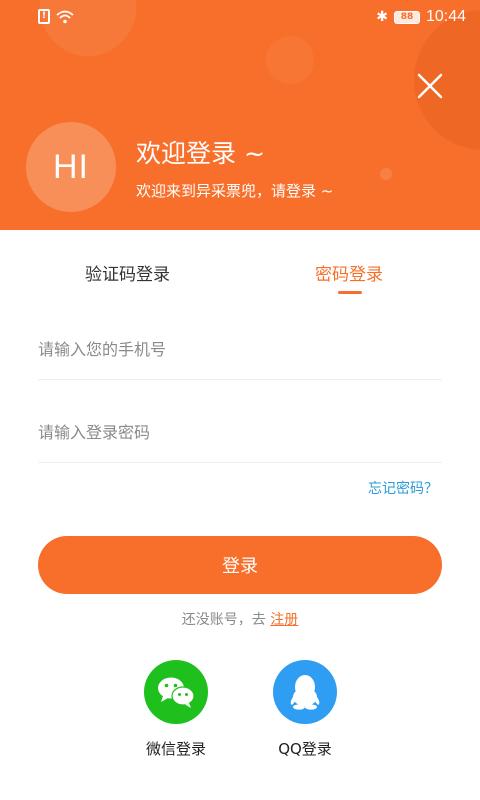 The height and width of the screenshot is (800, 480). Describe the element at coordinates (382, 17) in the screenshot. I see `bluetooth-icon: ✱` at that location.